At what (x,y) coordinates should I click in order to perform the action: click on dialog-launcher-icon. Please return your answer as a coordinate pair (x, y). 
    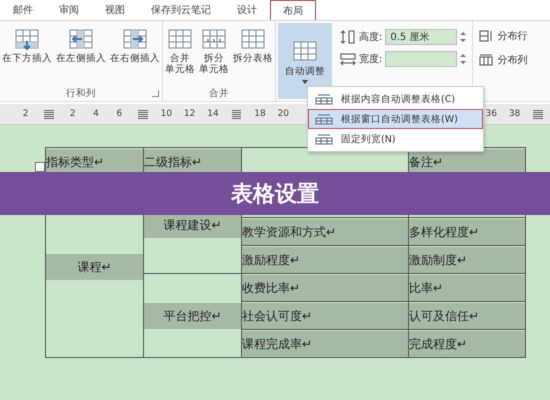
    Looking at the image, I should click on (155, 93).